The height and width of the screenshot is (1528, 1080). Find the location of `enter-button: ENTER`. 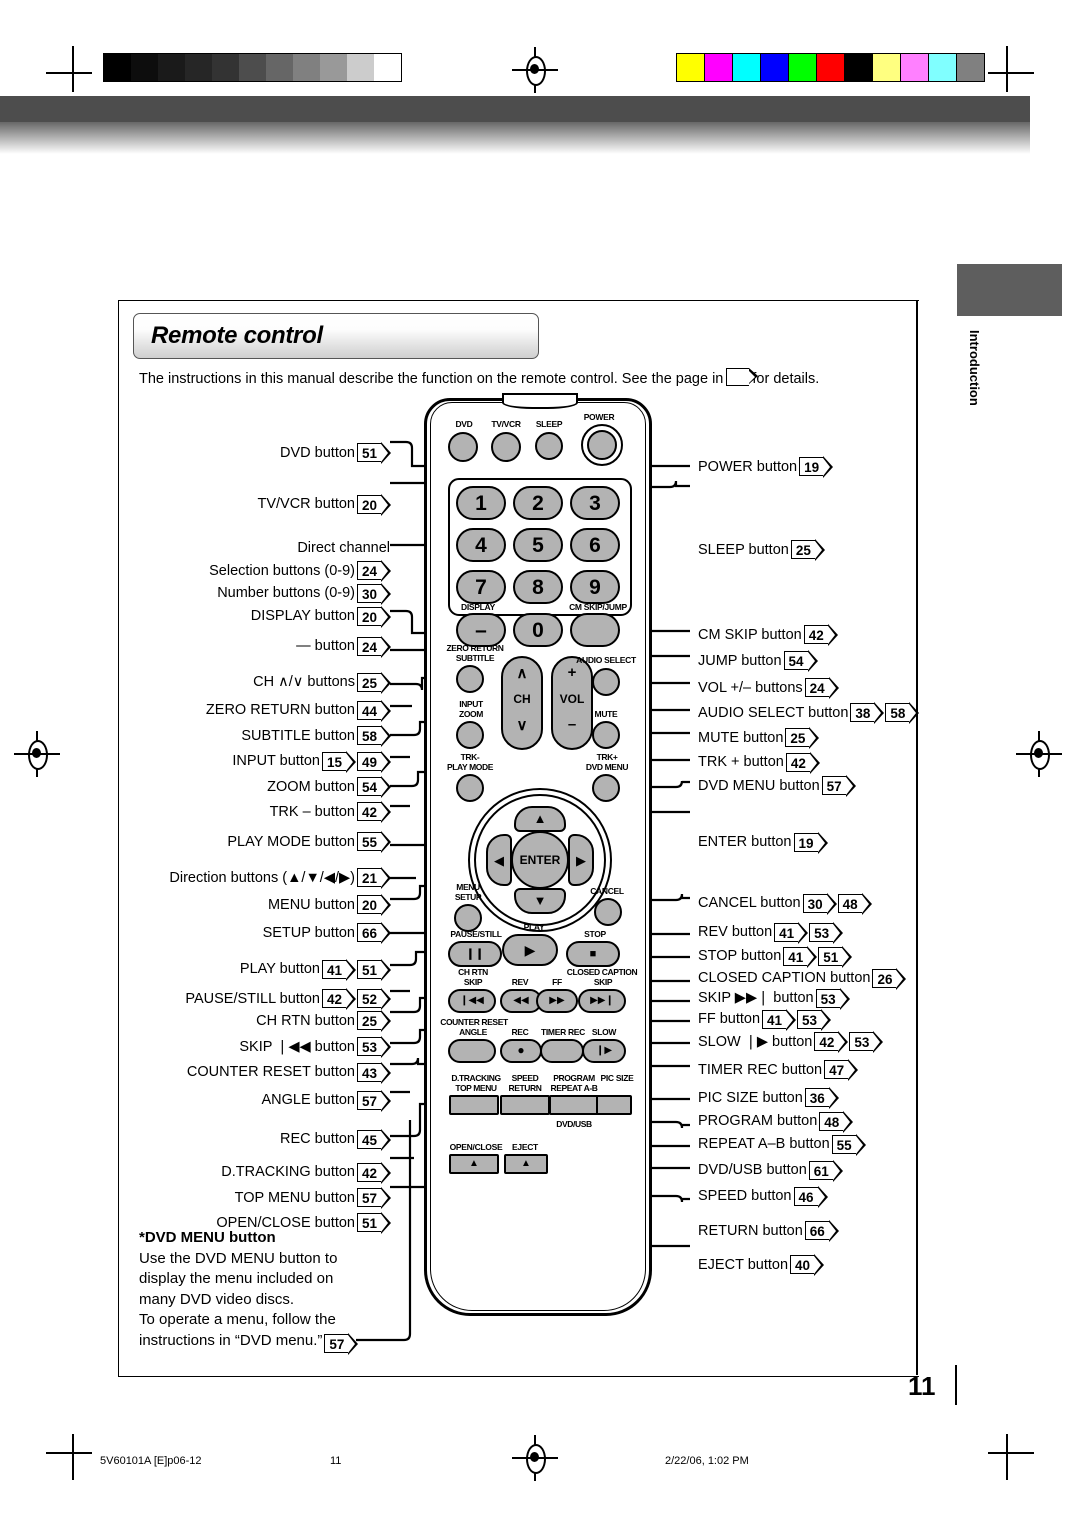

enter-button: ENTER is located at coordinates (540, 860).